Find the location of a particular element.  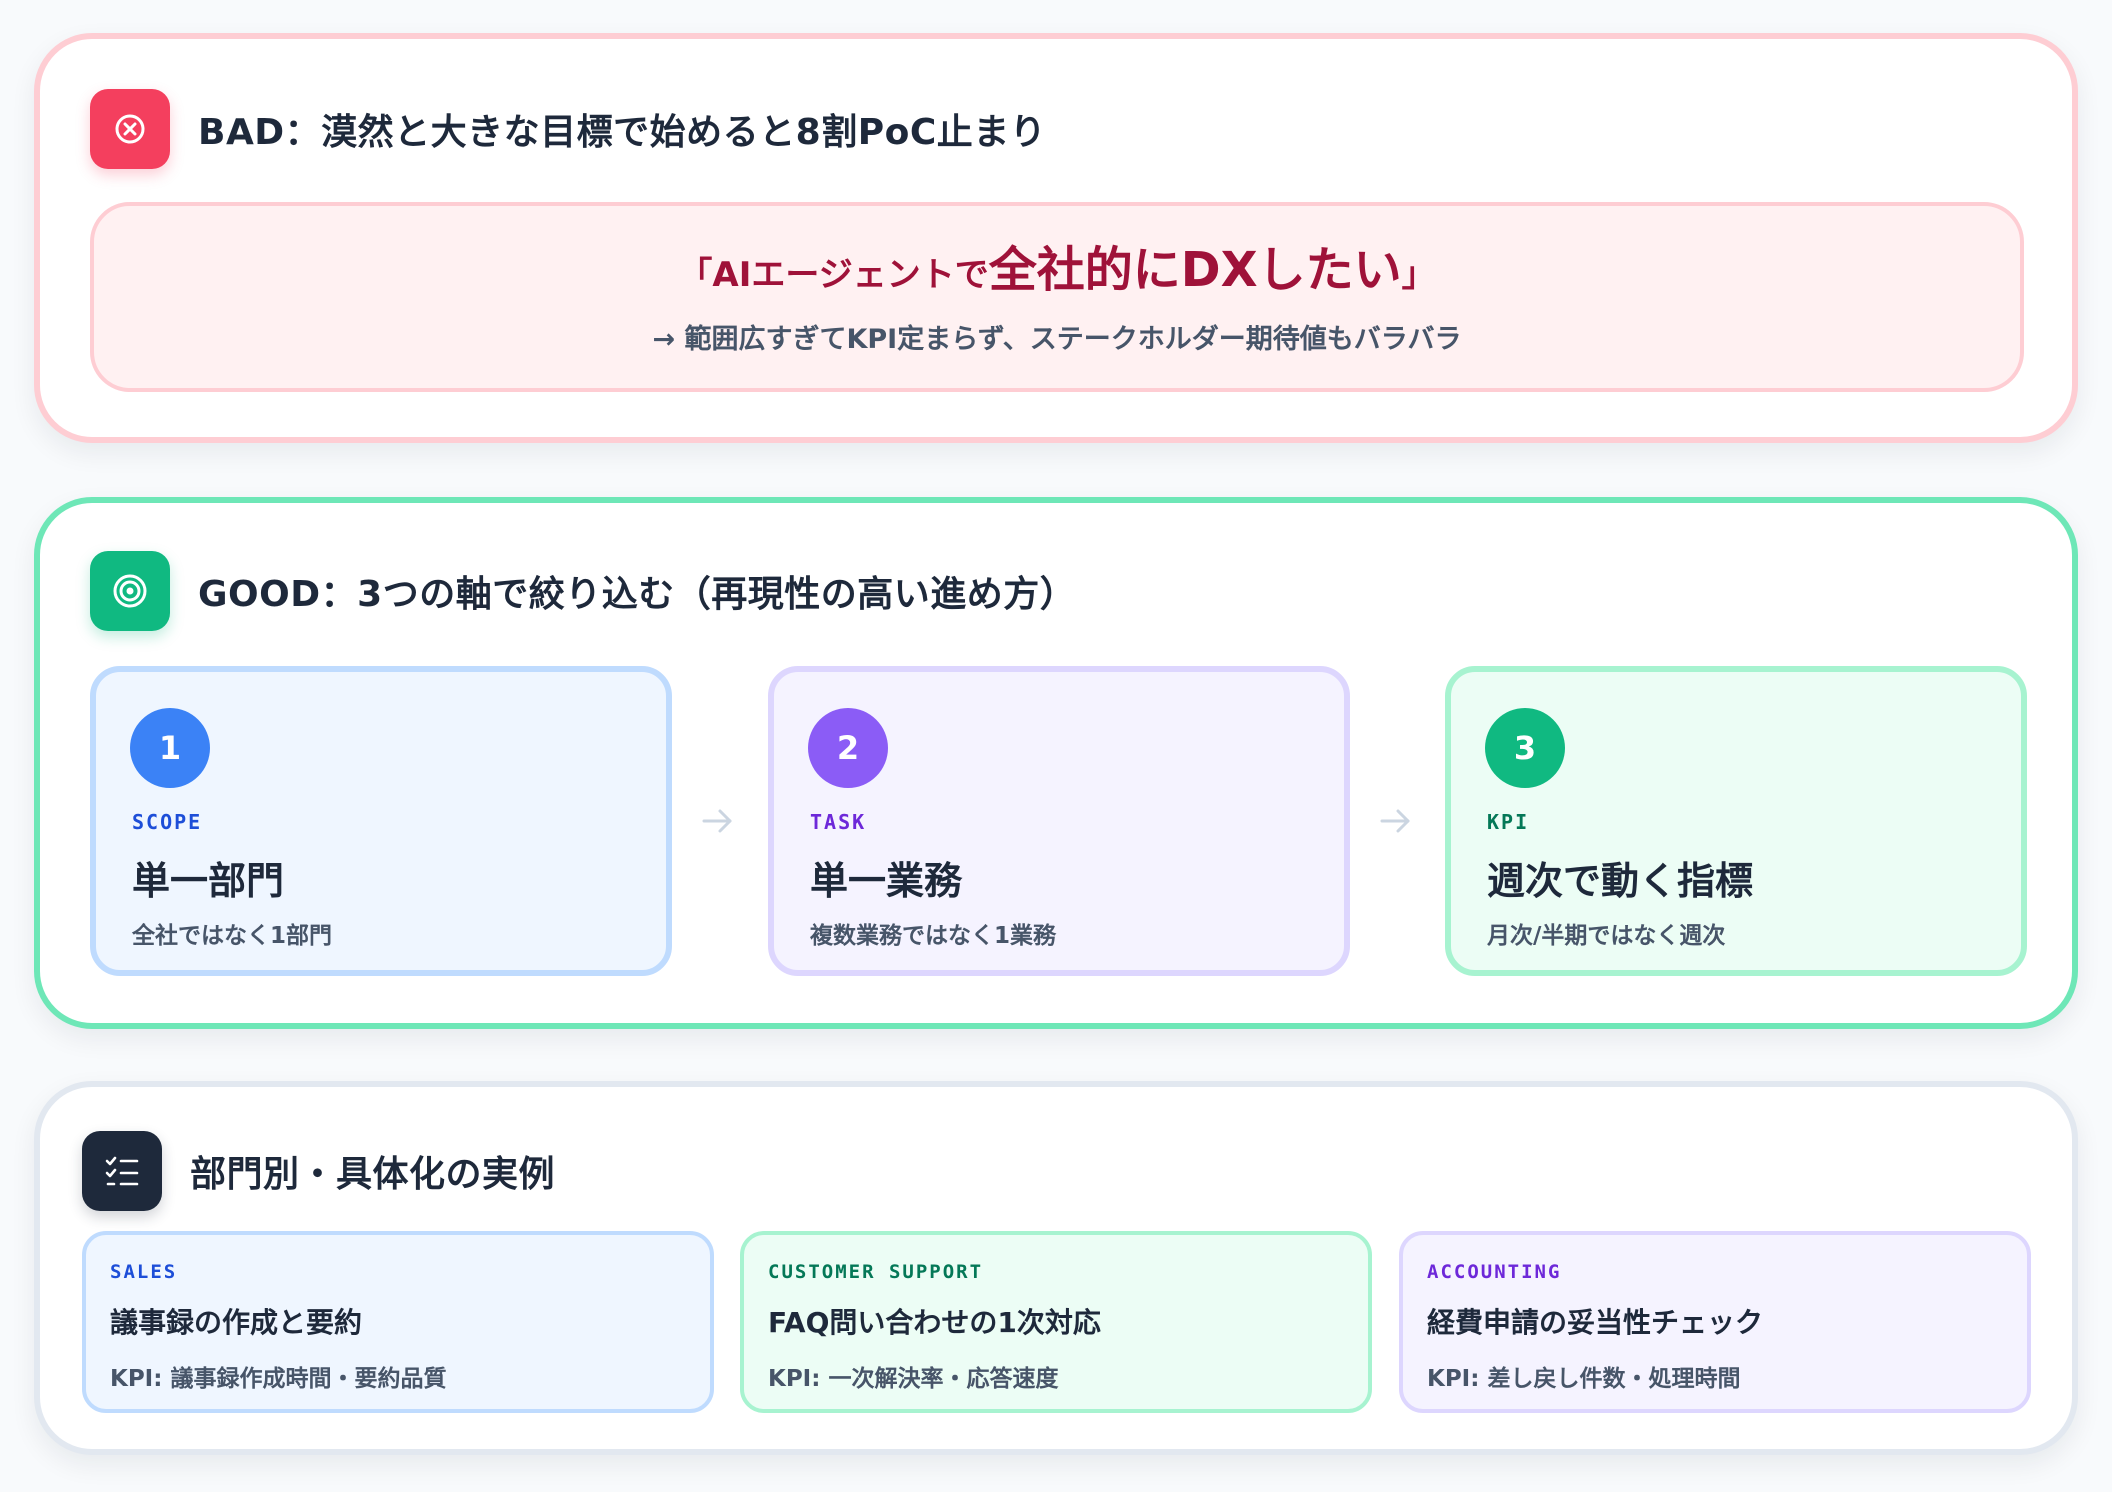

step-title: 単一業務 is located at coordinates (886, 881).